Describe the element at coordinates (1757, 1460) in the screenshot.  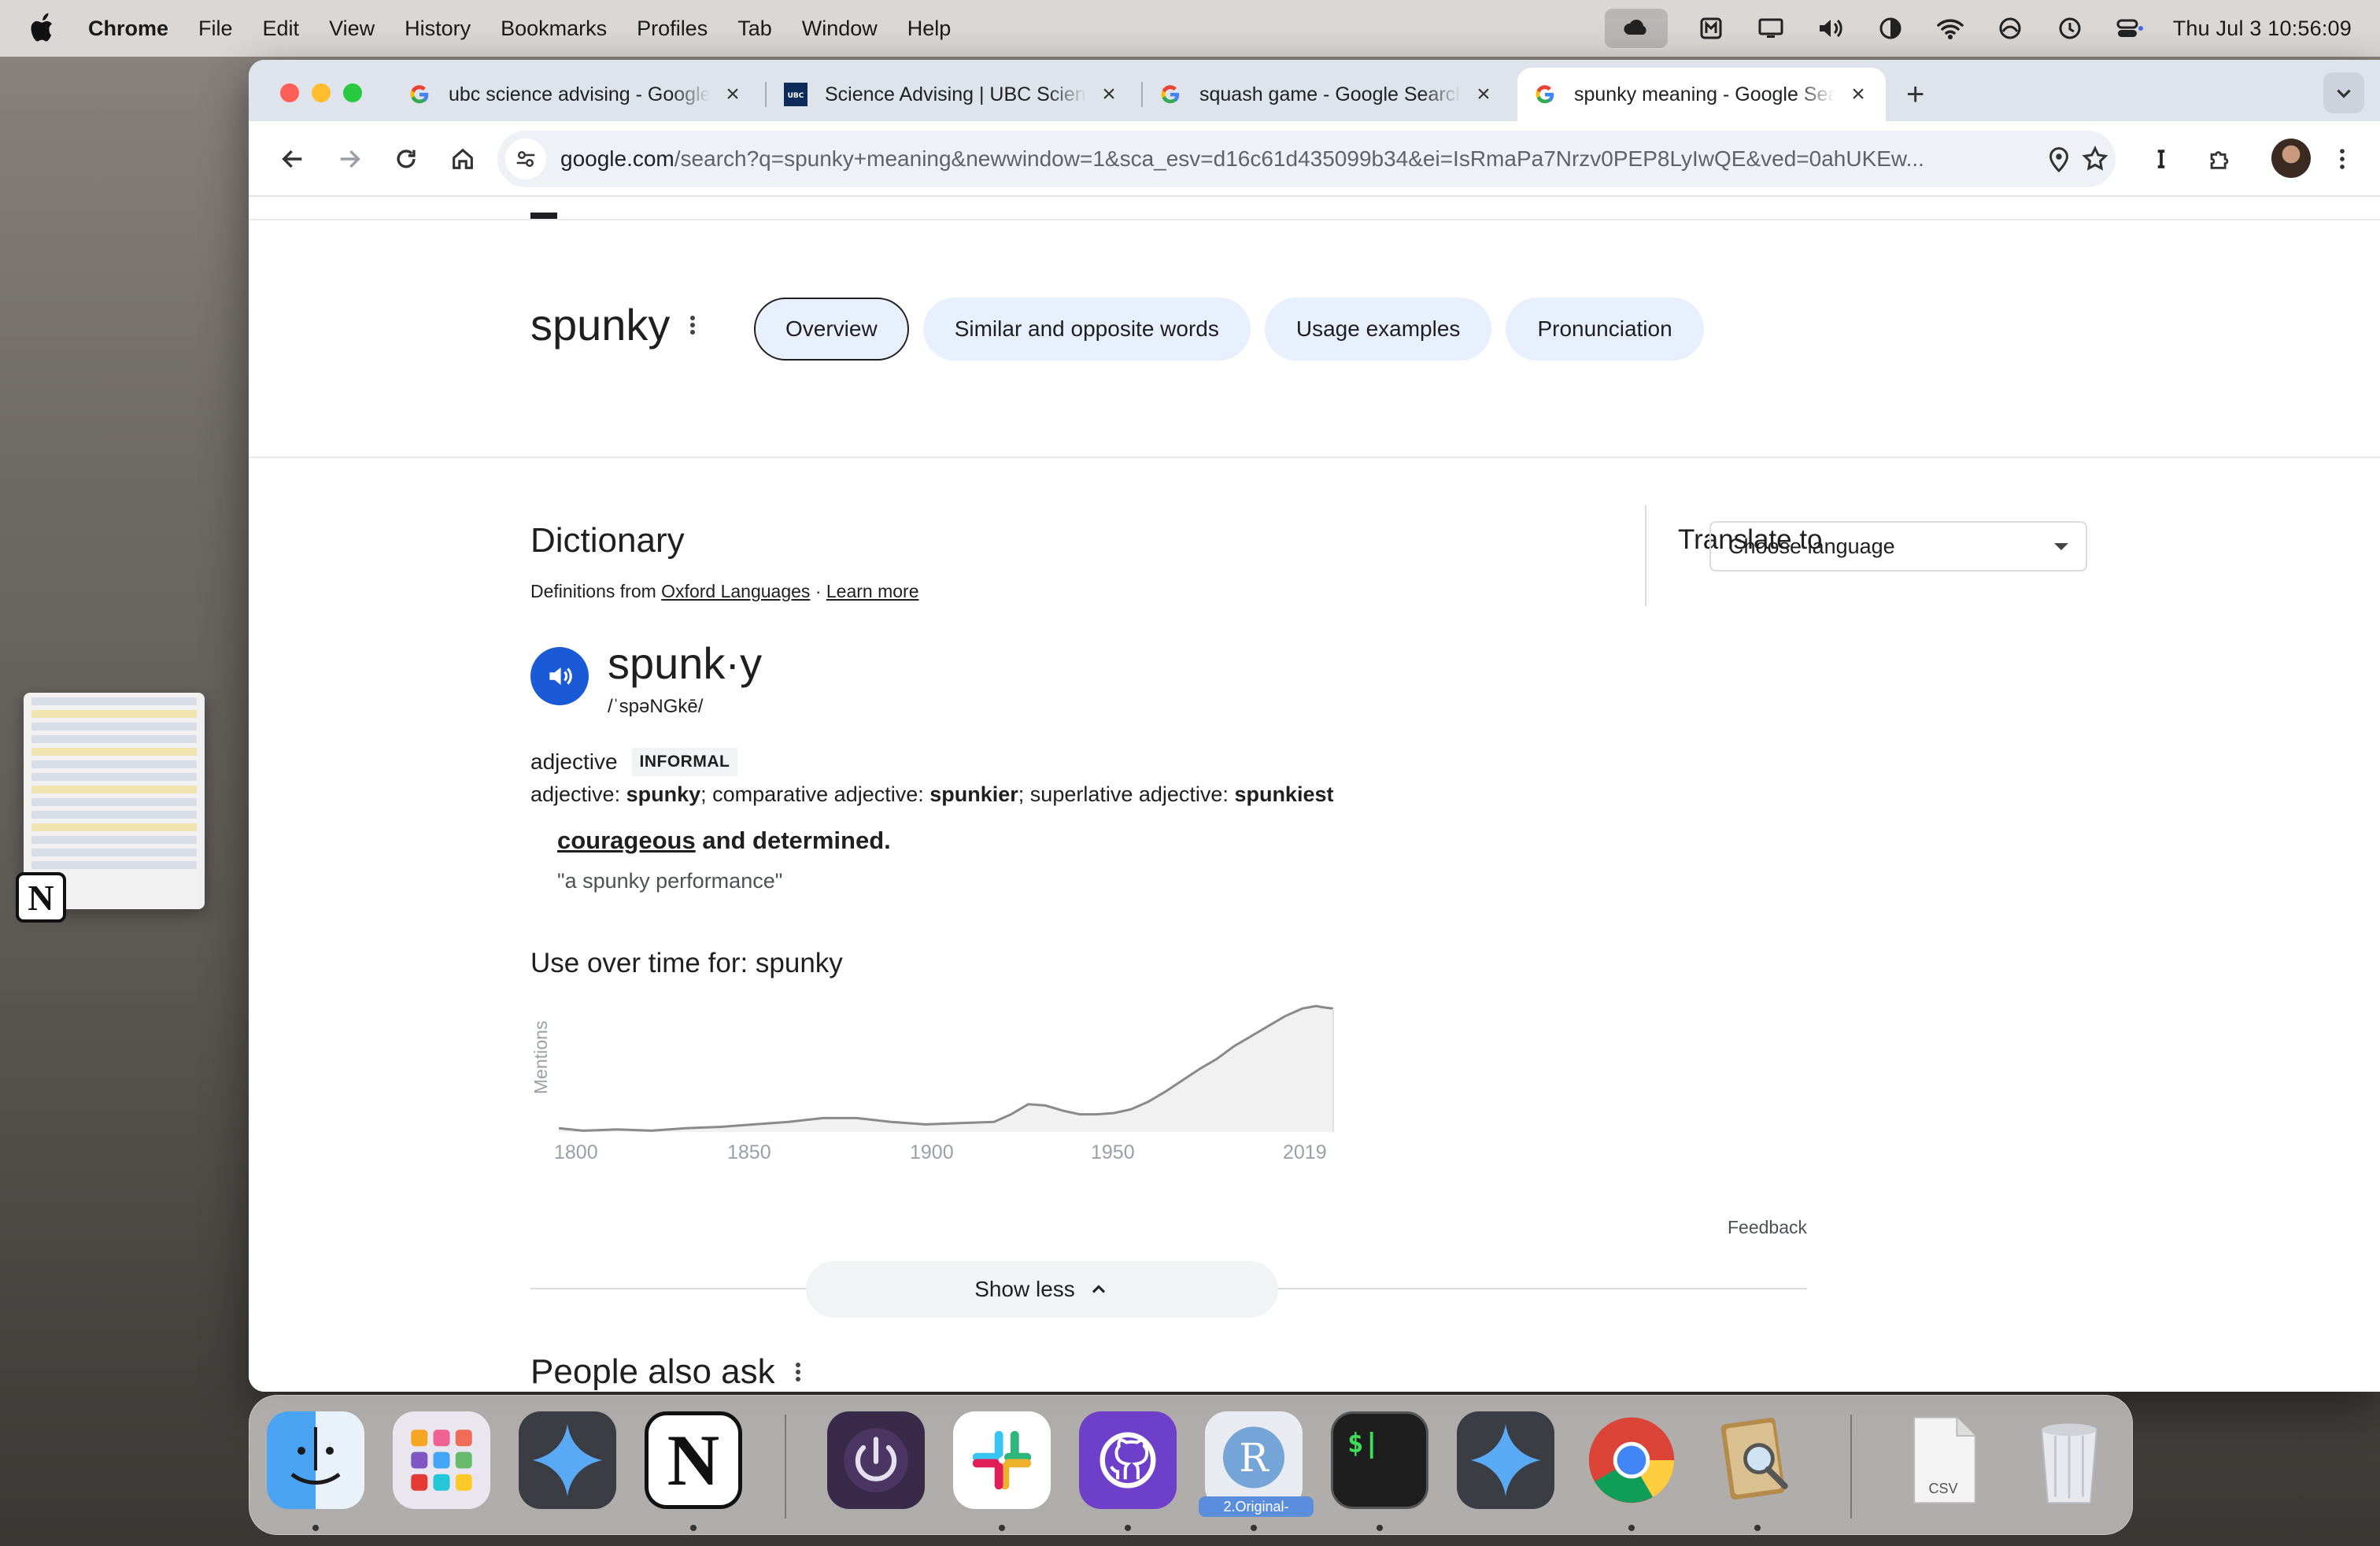
I see `preview-app-icon` at that location.